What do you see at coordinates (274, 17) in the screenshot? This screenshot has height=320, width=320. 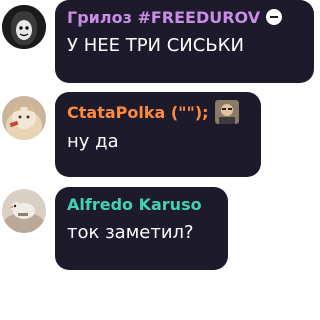 I see `minus-circle-icon` at bounding box center [274, 17].